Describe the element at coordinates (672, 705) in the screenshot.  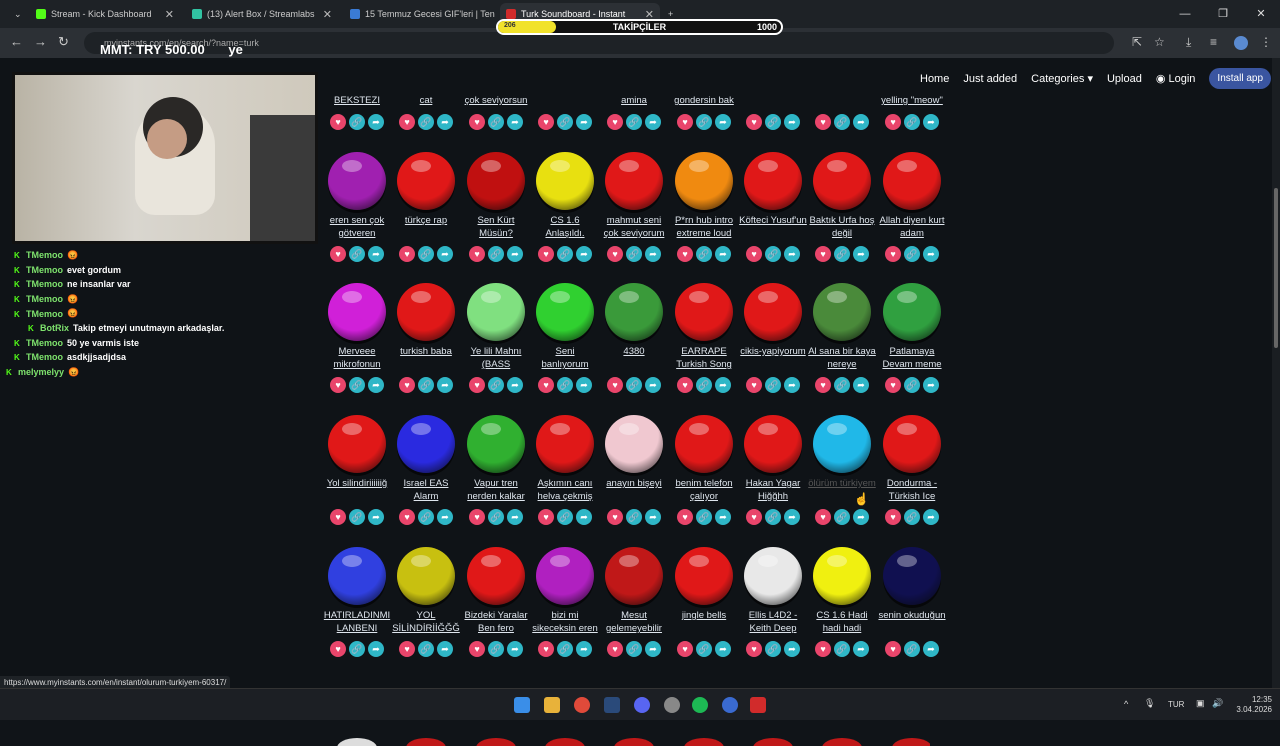
I see `obs-icon` at that location.